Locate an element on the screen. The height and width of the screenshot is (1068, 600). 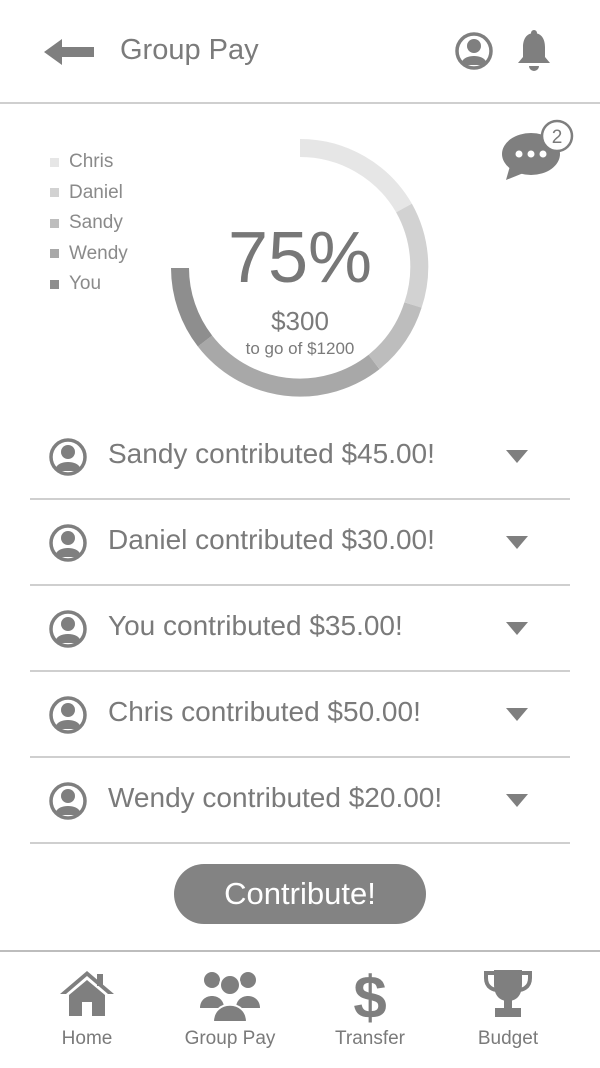
tab-group-pay: Group Pay is located at coordinates (230, 1010).